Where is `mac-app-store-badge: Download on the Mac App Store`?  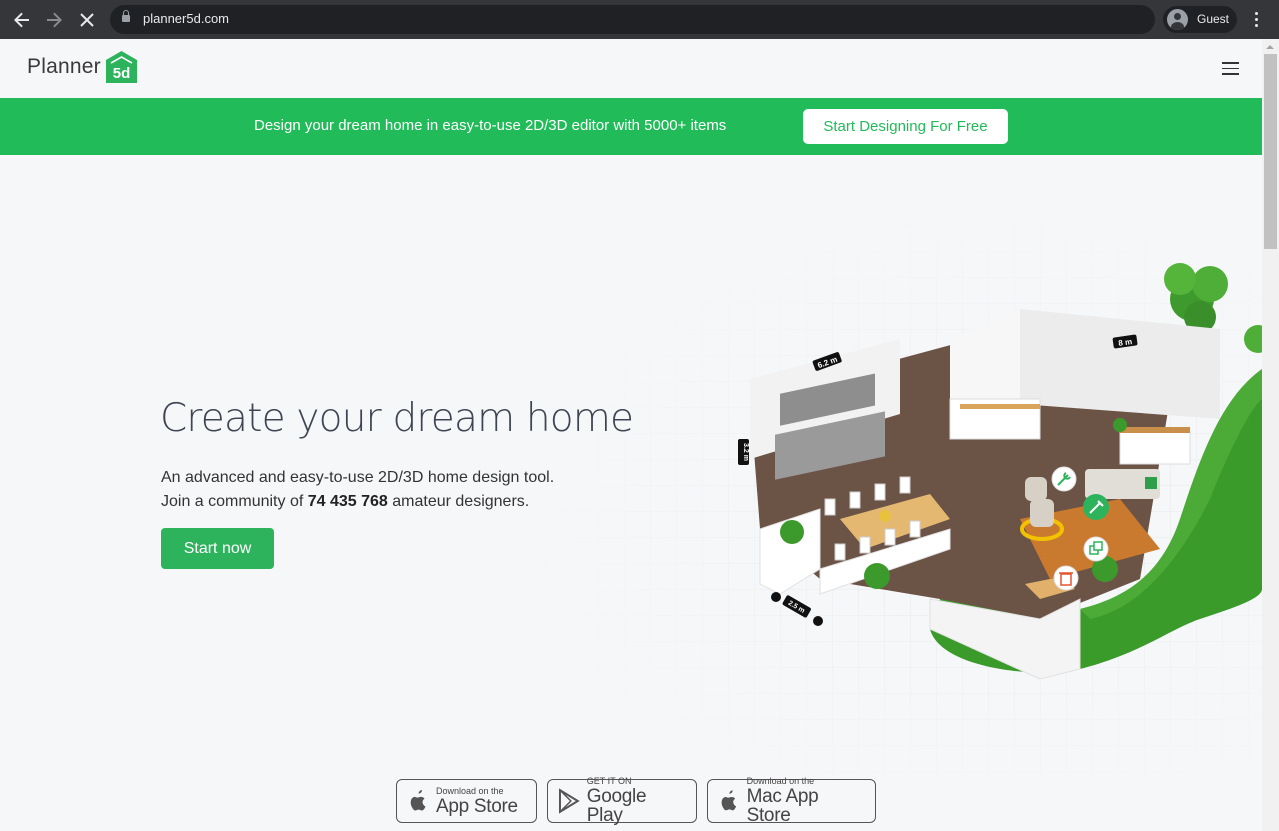
mac-app-store-badge: Download on the Mac App Store is located at coordinates (791, 801).